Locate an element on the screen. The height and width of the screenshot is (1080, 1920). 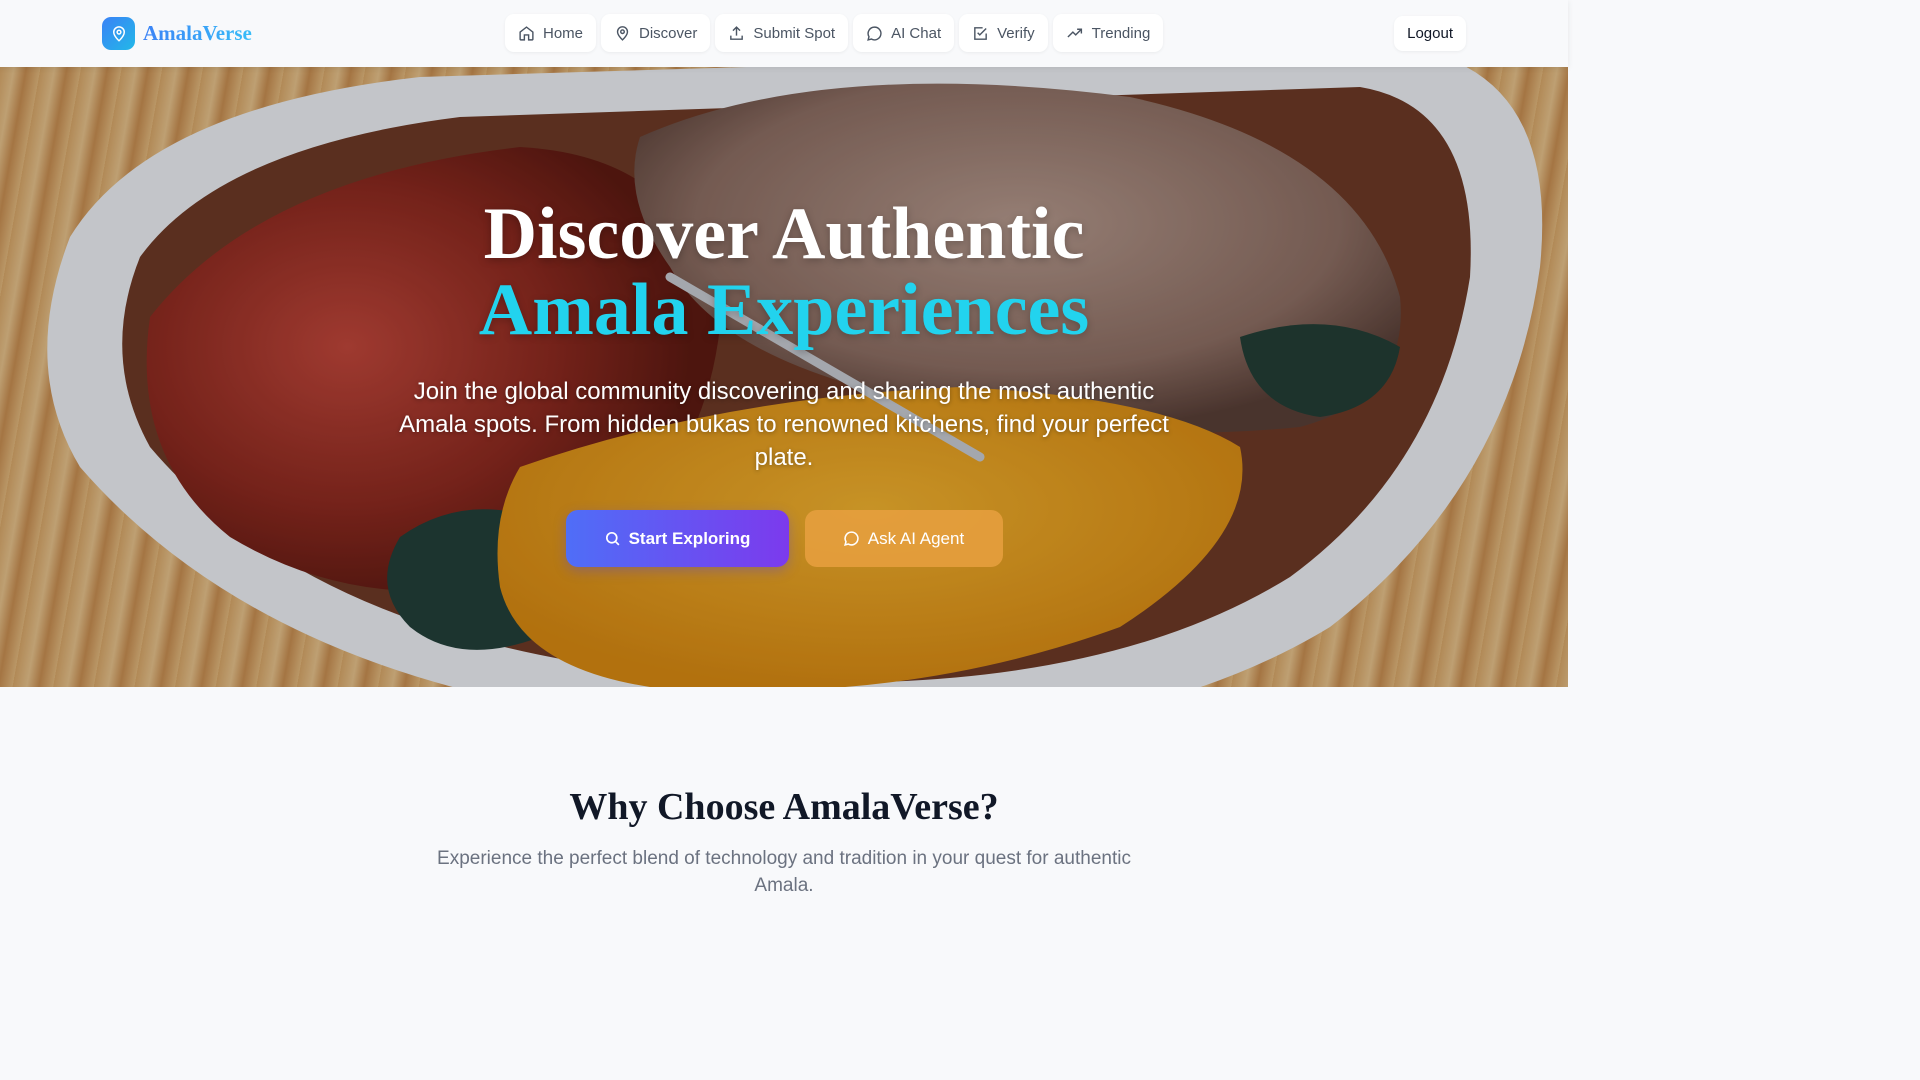
check-square-icon is located at coordinates (980, 33).